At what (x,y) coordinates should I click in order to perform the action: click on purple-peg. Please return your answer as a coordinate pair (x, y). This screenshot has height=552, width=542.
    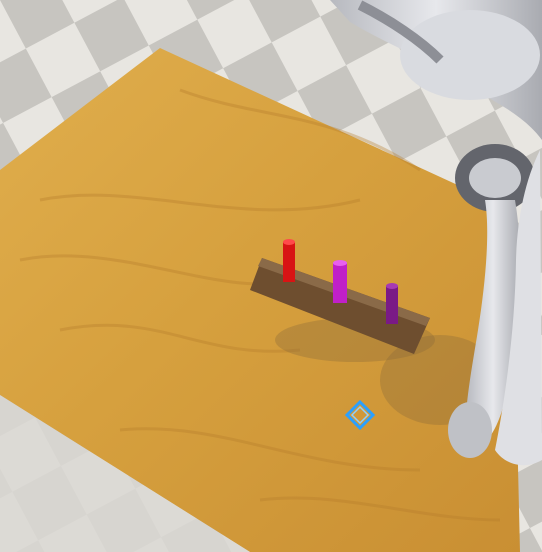
    Looking at the image, I should click on (392, 303).